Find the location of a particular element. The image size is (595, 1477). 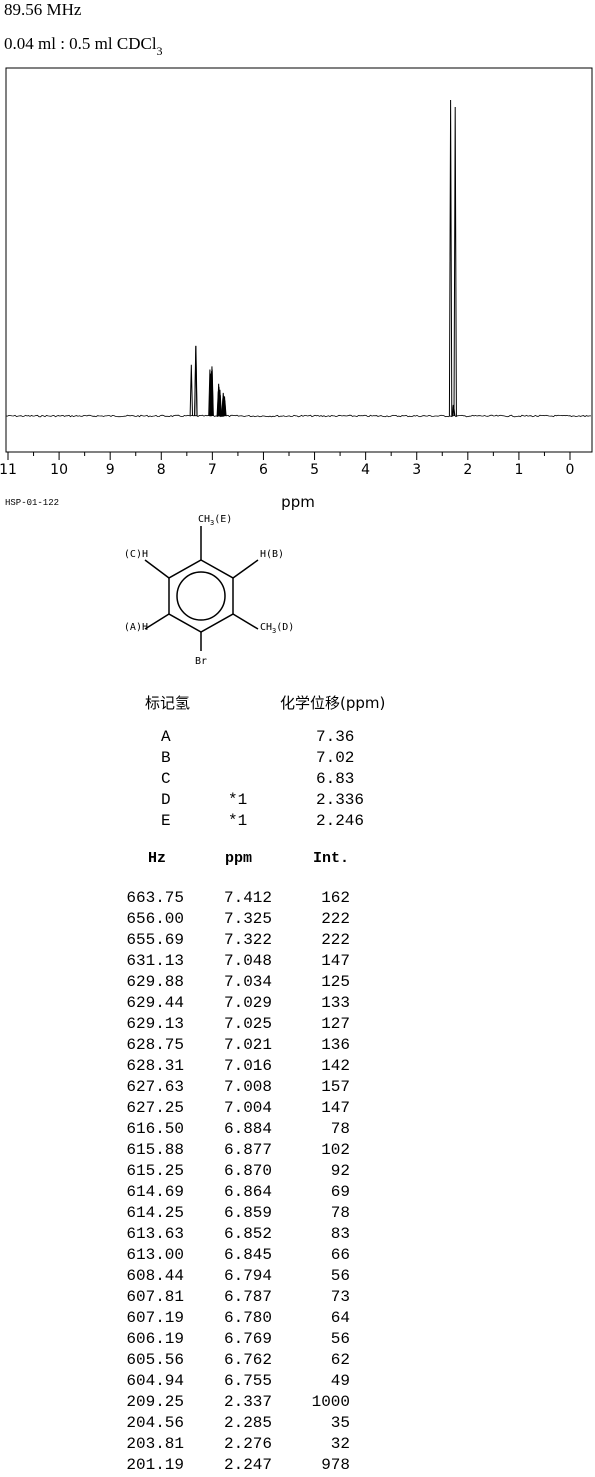

peak-table-header: Hz ppm Int. is located at coordinates (297, 861).